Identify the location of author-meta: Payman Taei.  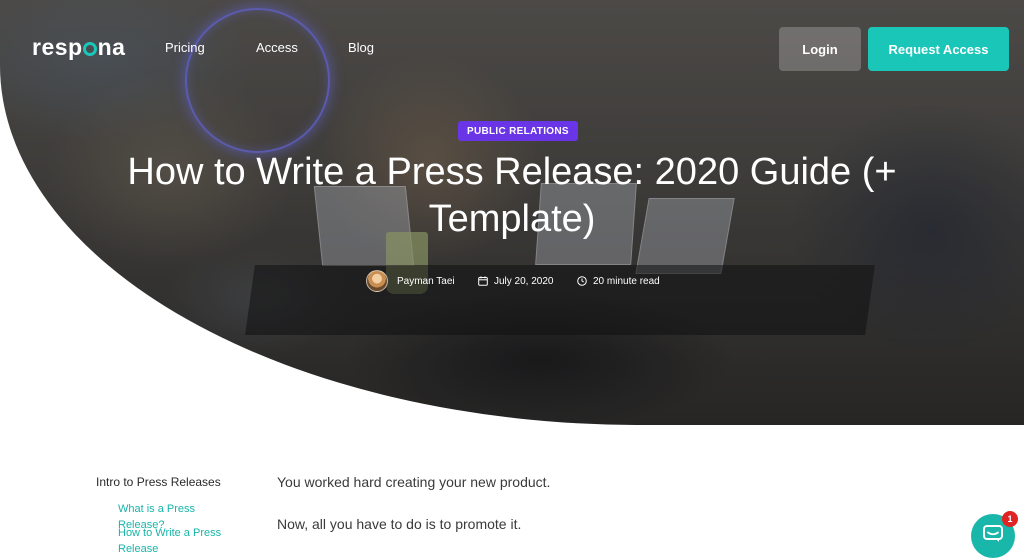
(410, 281).